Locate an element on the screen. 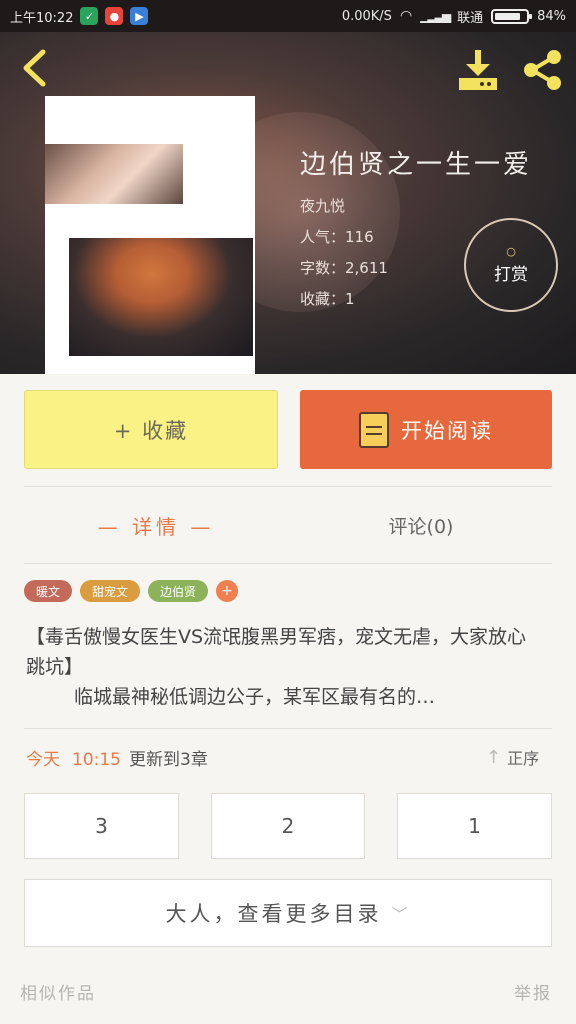 This screenshot has width=576, height=1024. tab-detail: — 详情 — is located at coordinates (156, 525).